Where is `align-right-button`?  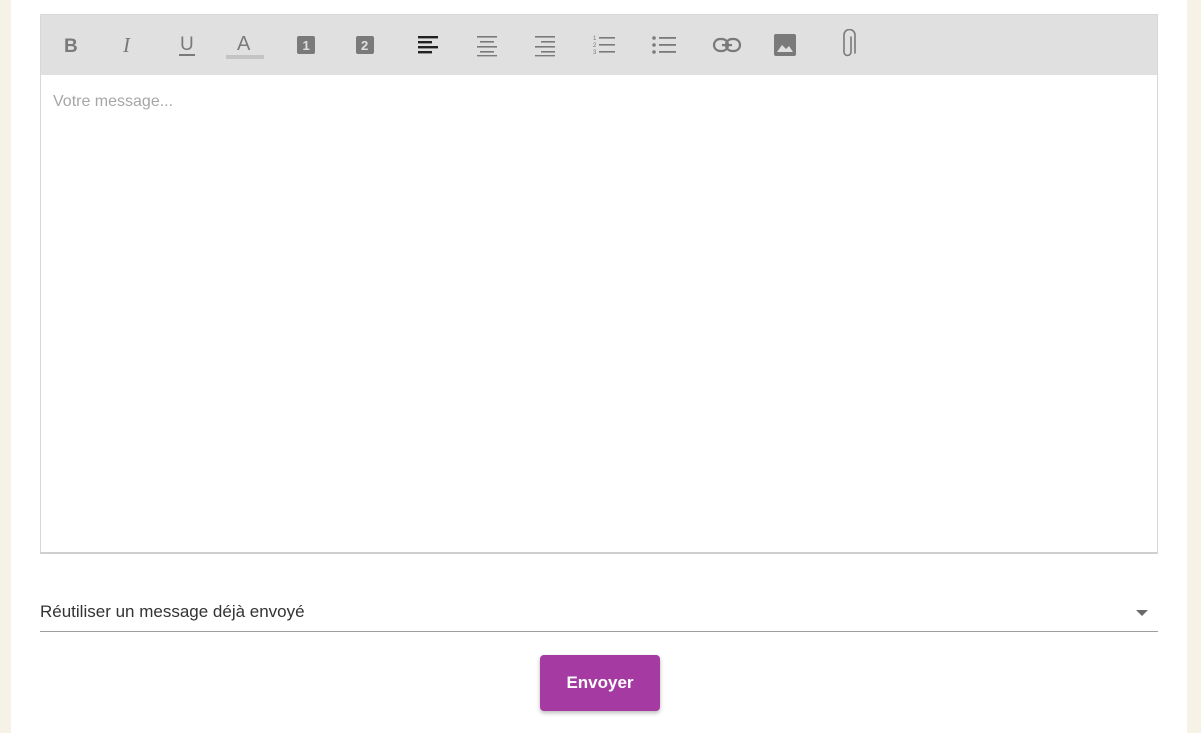 align-right-button is located at coordinates (545, 45).